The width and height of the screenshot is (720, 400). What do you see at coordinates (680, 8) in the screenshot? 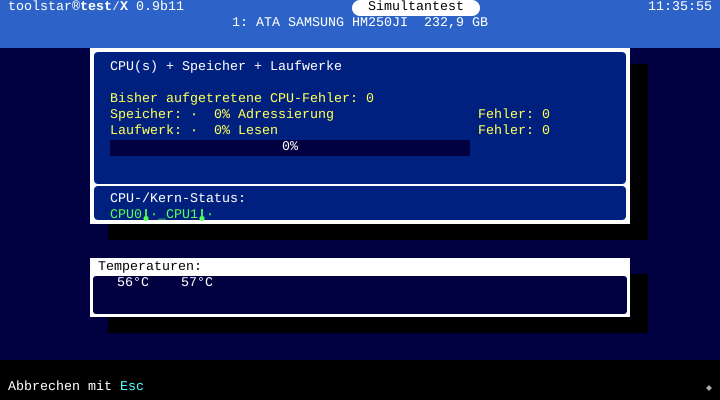
I see `clock: 11:35:55` at bounding box center [680, 8].